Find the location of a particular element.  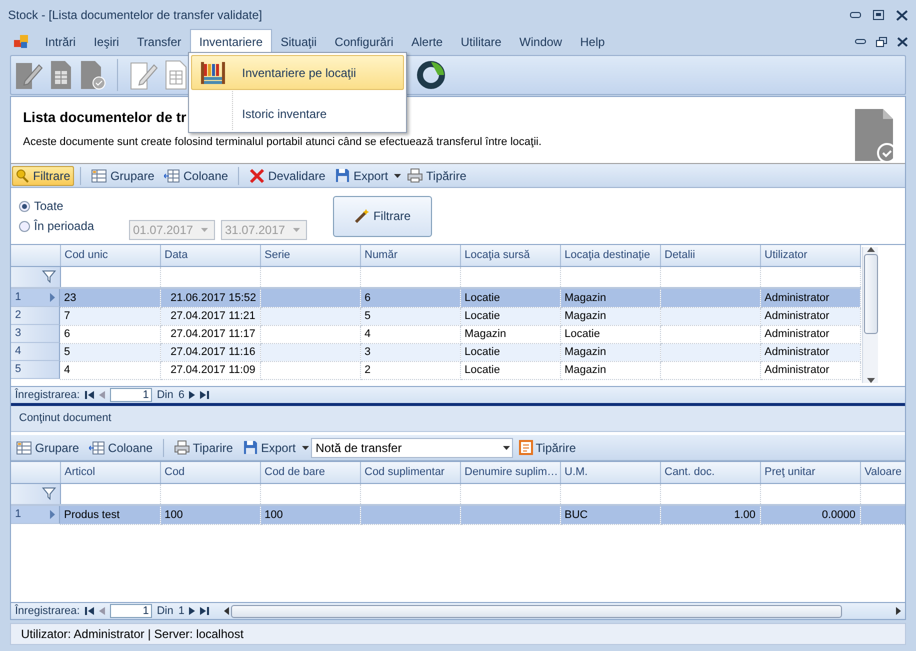

delete-icon is located at coordinates (257, 176).